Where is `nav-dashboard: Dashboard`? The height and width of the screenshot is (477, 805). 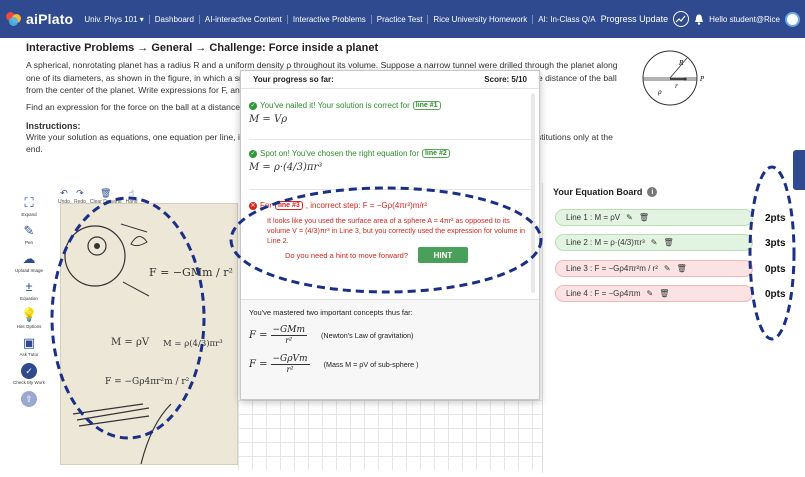 nav-dashboard: Dashboard is located at coordinates (173, 19).